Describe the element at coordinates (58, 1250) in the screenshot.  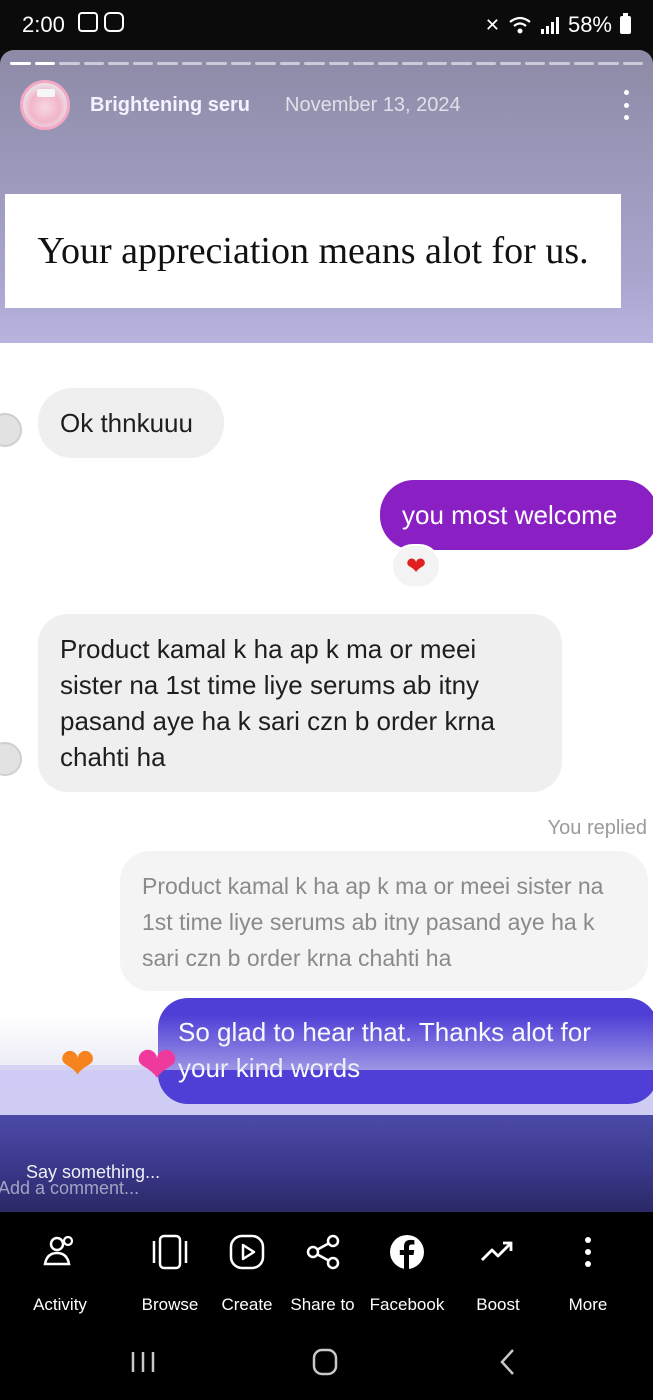
I see `people-icon` at that location.